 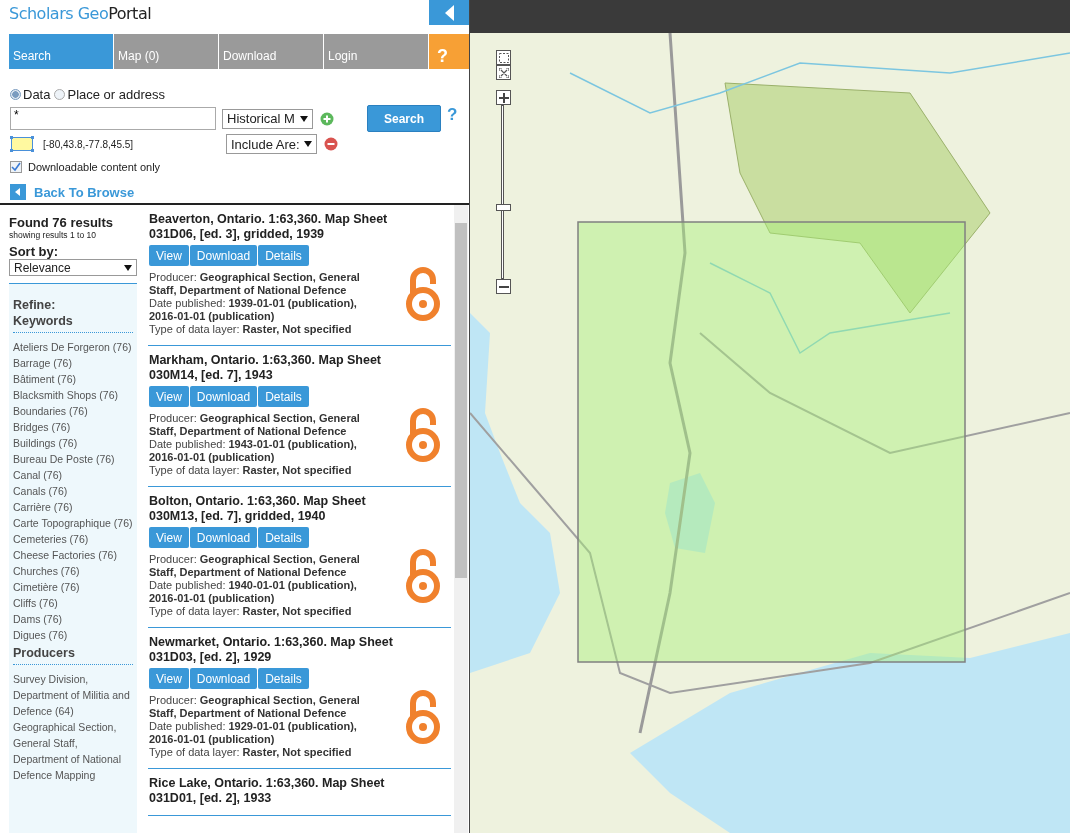 What do you see at coordinates (253, 451) in the screenshot?
I see `date-text: Date published: 1943-01-01 (publication), 2016-01-01 (publication)` at bounding box center [253, 451].